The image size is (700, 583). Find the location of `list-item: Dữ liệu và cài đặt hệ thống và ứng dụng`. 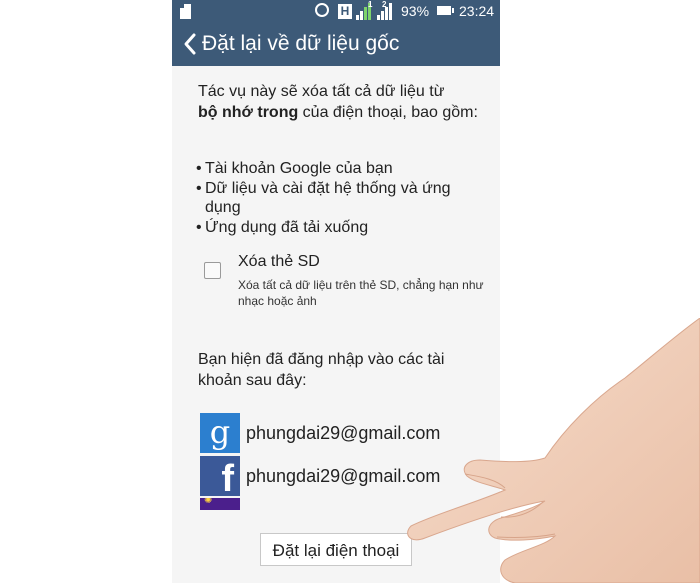

list-item: Dữ liệu và cài đặt hệ thống và ứng dụng is located at coordinates (341, 198).